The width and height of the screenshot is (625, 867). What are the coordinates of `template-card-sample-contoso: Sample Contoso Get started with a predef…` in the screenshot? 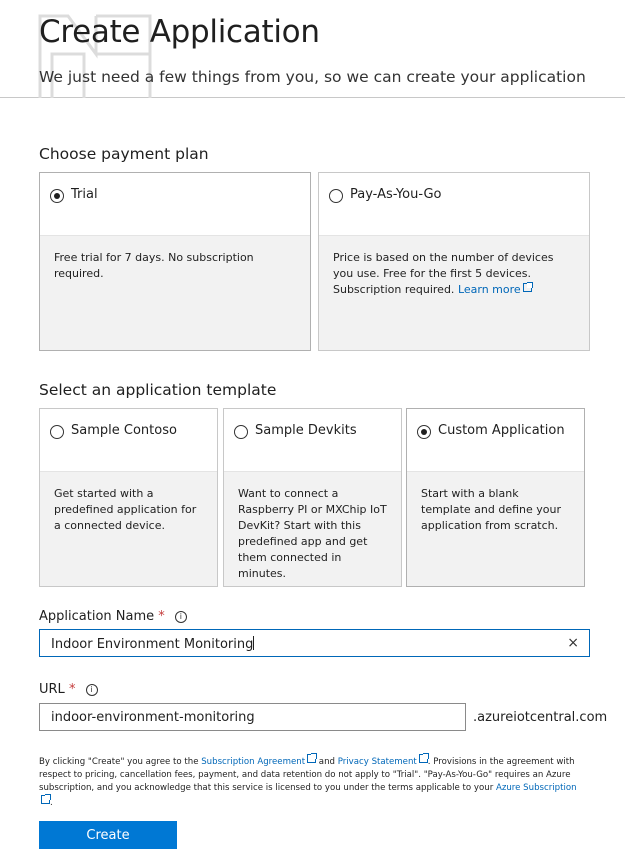 It's located at (128, 497).